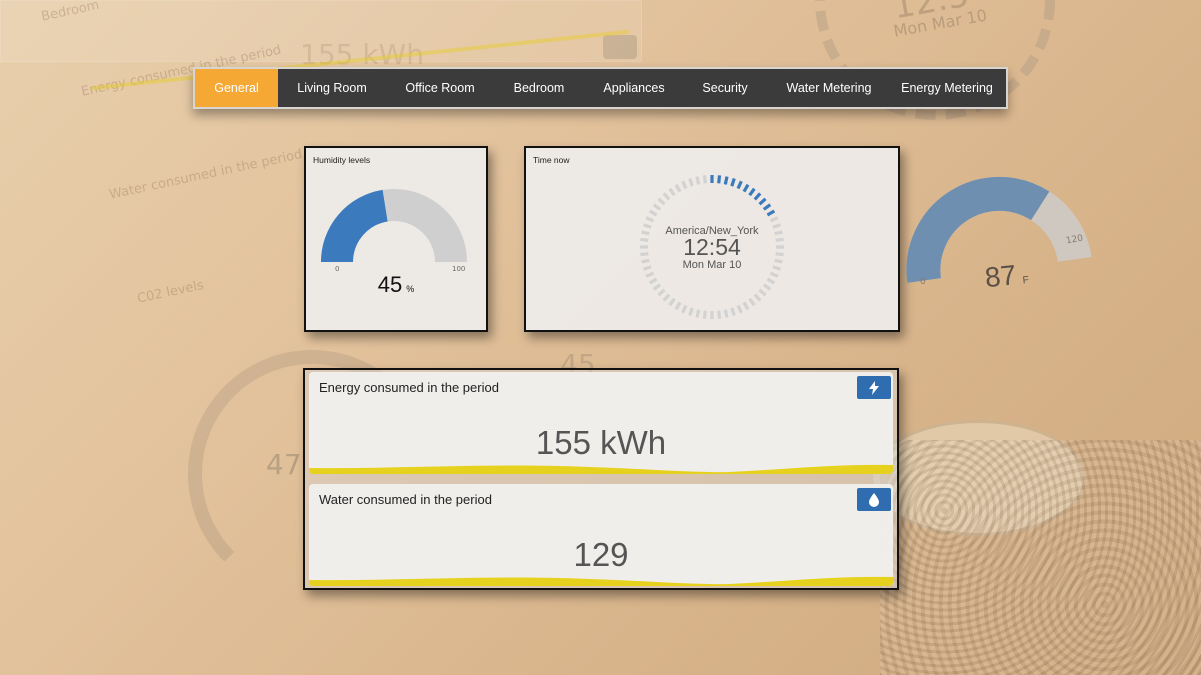 The image size is (1201, 675). Describe the element at coordinates (725, 88) in the screenshot. I see `tab-security: Security` at that location.